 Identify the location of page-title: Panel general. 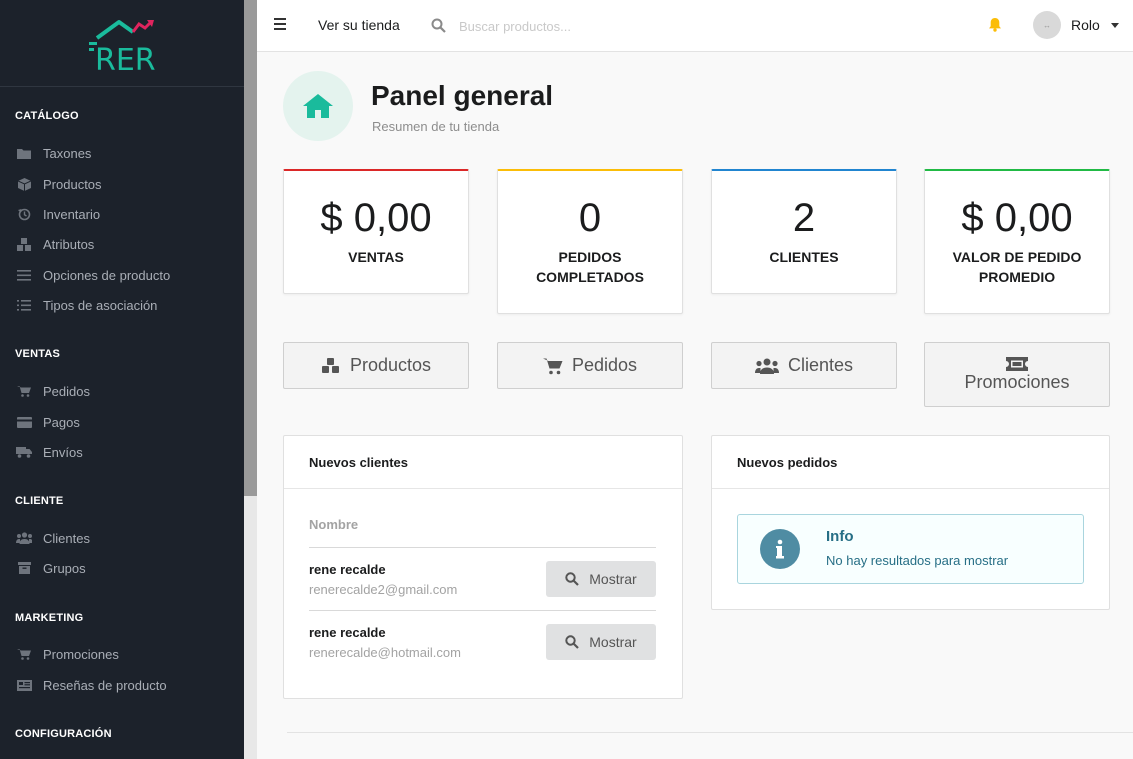
(462, 95).